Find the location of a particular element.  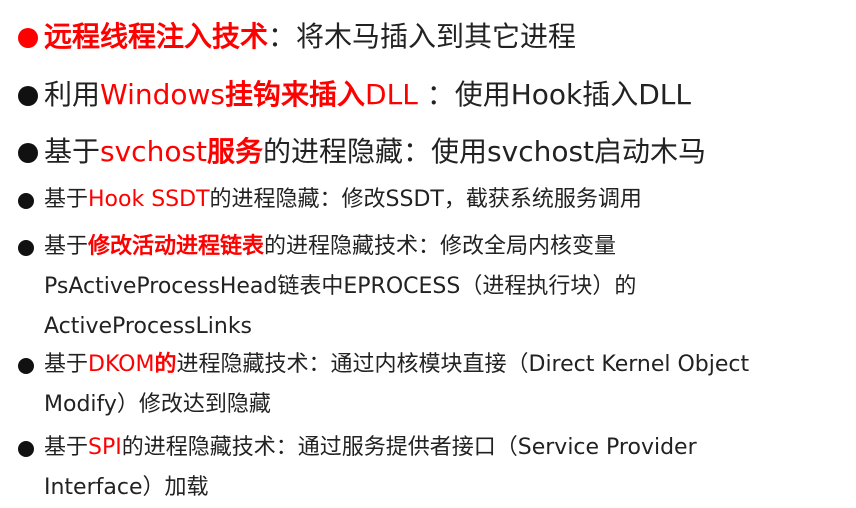

body-text: ：使用Hook插入DLL is located at coordinates (554, 94).